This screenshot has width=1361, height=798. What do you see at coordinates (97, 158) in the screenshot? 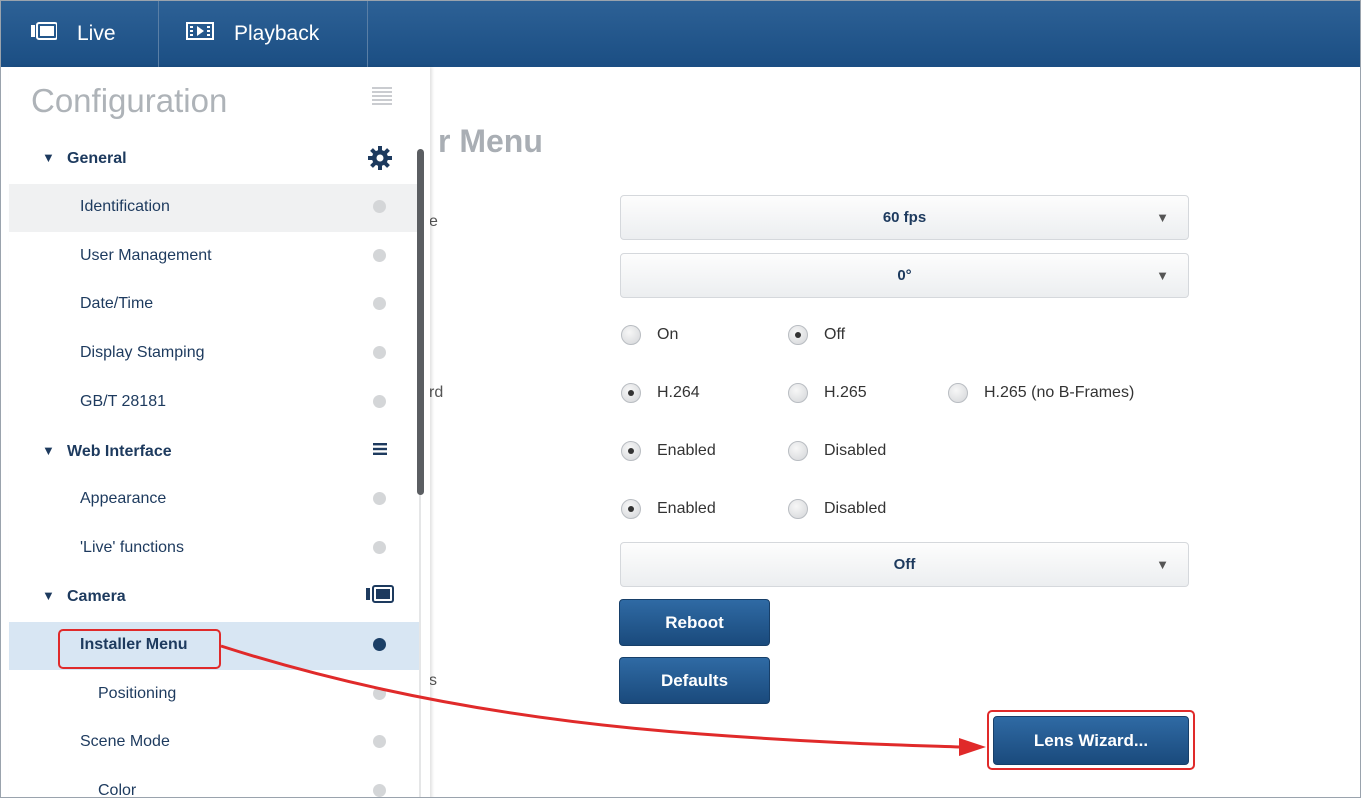
I see `section-label: General` at bounding box center [97, 158].